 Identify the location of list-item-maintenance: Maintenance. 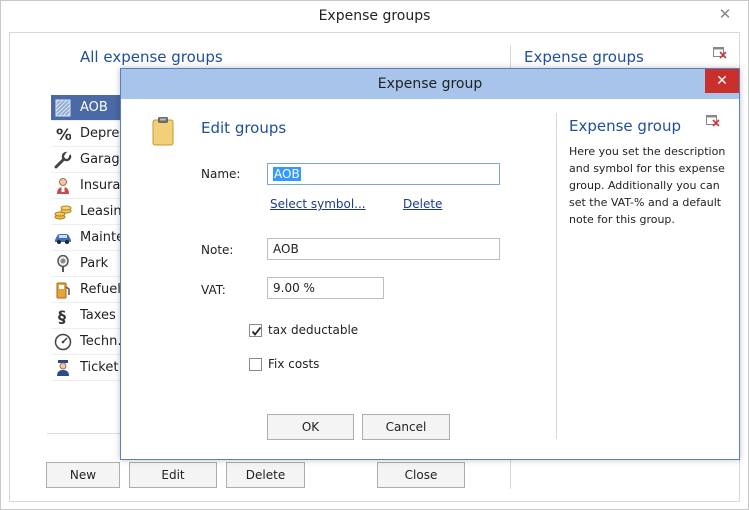
(86, 238).